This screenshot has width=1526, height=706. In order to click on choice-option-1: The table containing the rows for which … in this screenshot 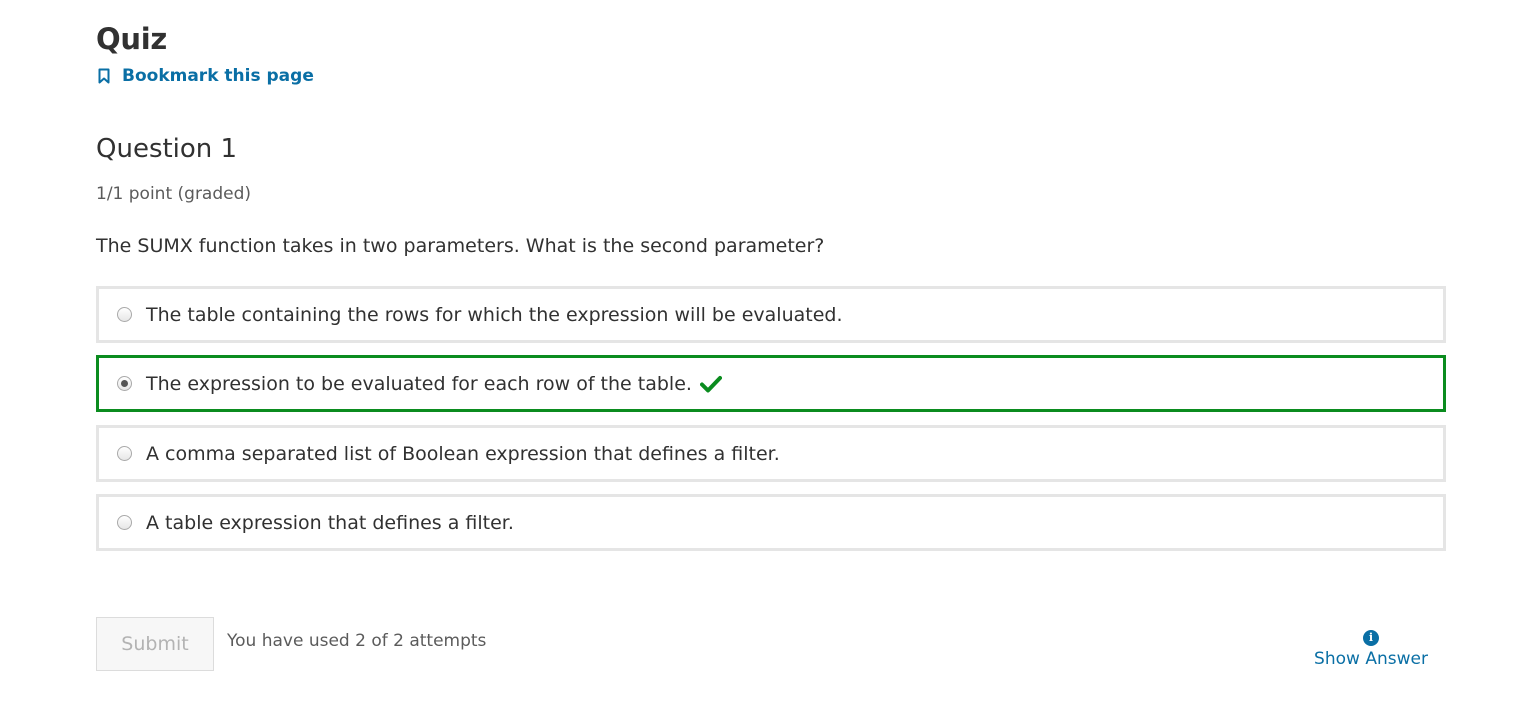, I will do `click(771, 314)`.